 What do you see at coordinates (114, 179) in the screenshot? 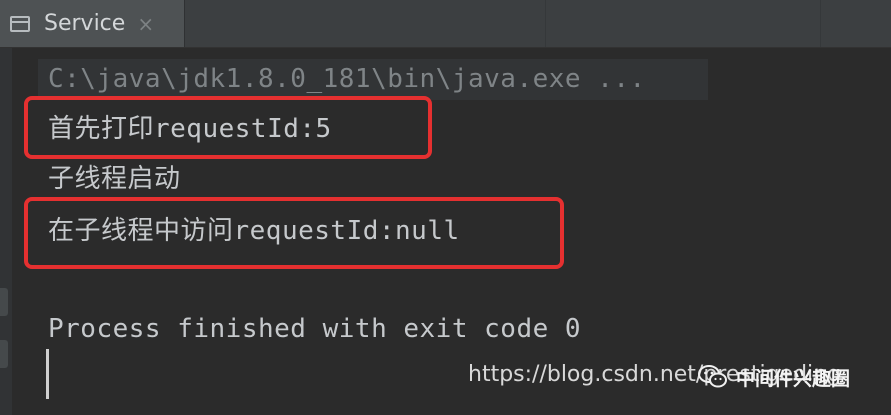
I see `console-line: 子线程启动` at bounding box center [114, 179].